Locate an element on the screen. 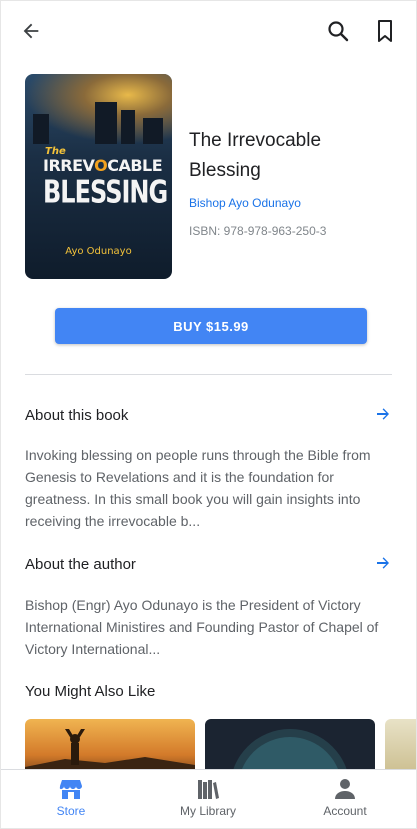 This screenshot has height=829, width=417. nav-store-label: Store is located at coordinates (71, 811).